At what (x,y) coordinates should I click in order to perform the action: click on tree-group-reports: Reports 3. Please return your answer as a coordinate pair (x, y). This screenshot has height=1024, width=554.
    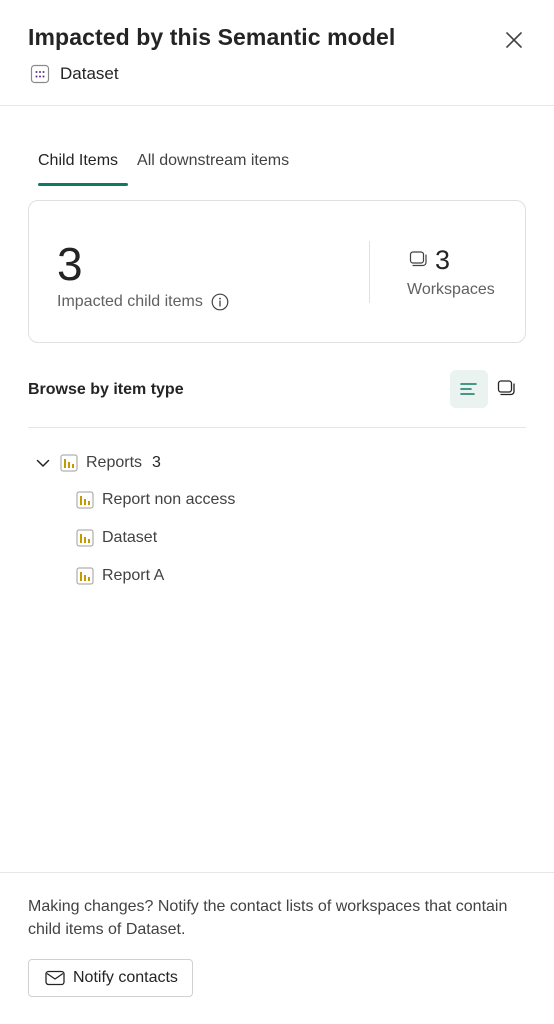
    Looking at the image, I should click on (94, 463).